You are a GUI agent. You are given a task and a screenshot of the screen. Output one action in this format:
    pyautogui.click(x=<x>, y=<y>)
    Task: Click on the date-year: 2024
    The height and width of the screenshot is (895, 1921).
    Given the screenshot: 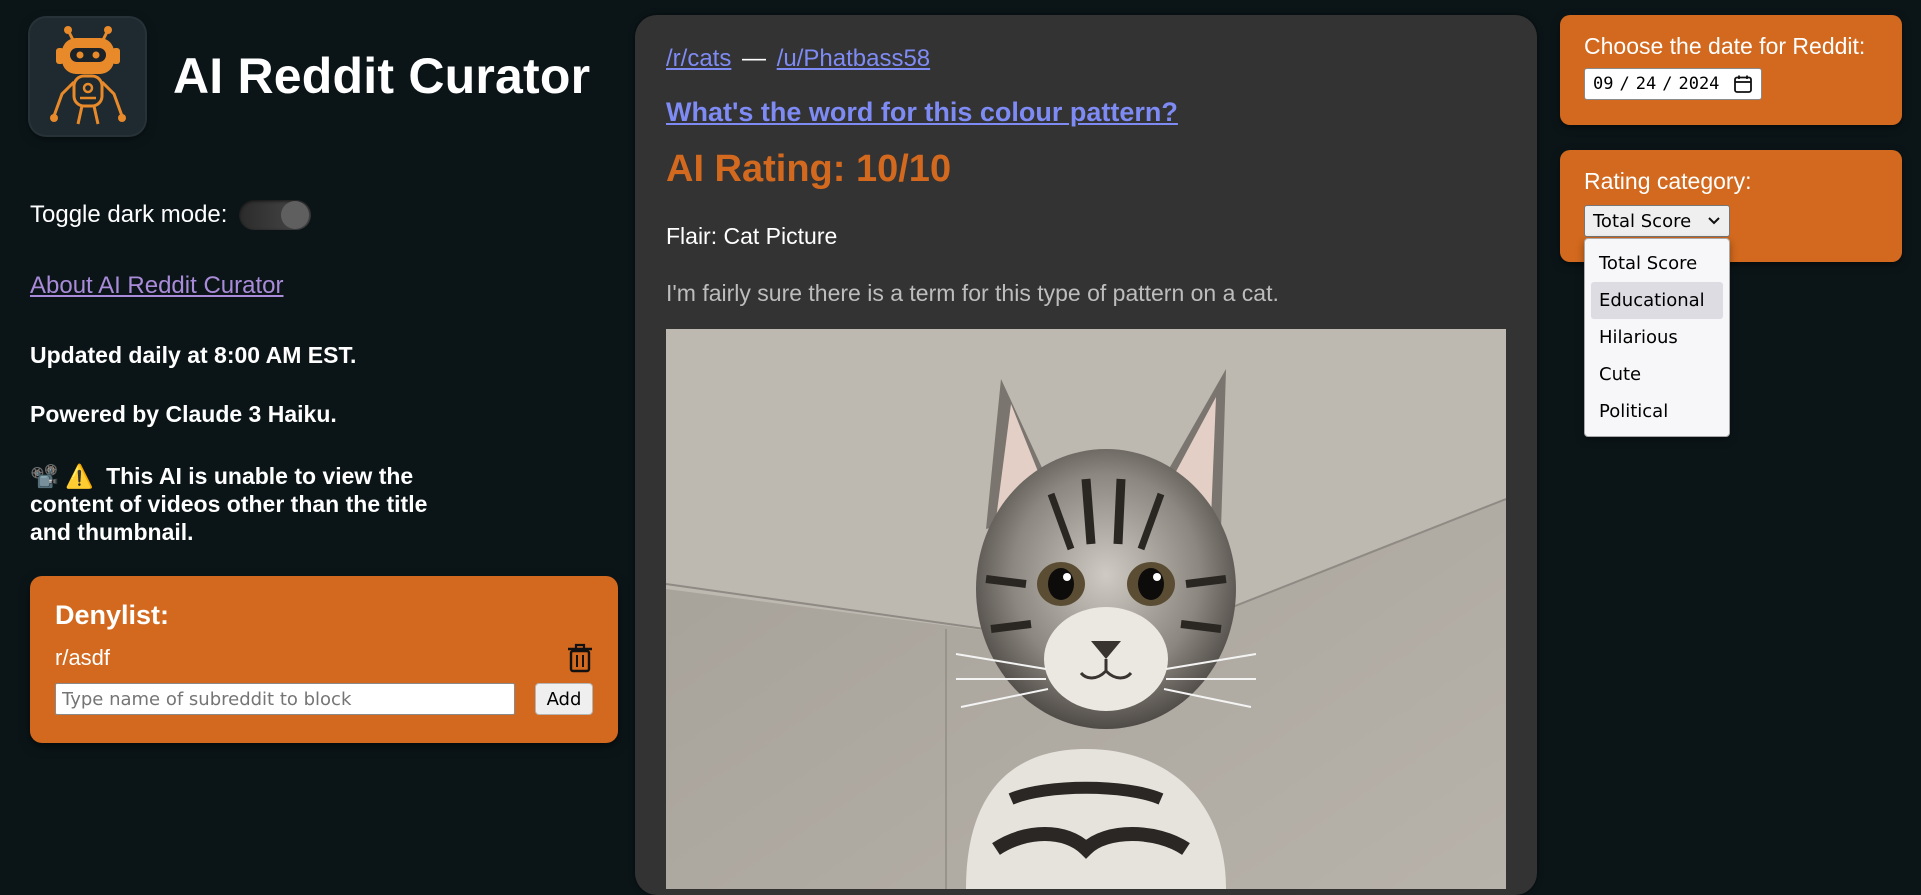 What is the action you would take?
    pyautogui.click(x=1698, y=84)
    